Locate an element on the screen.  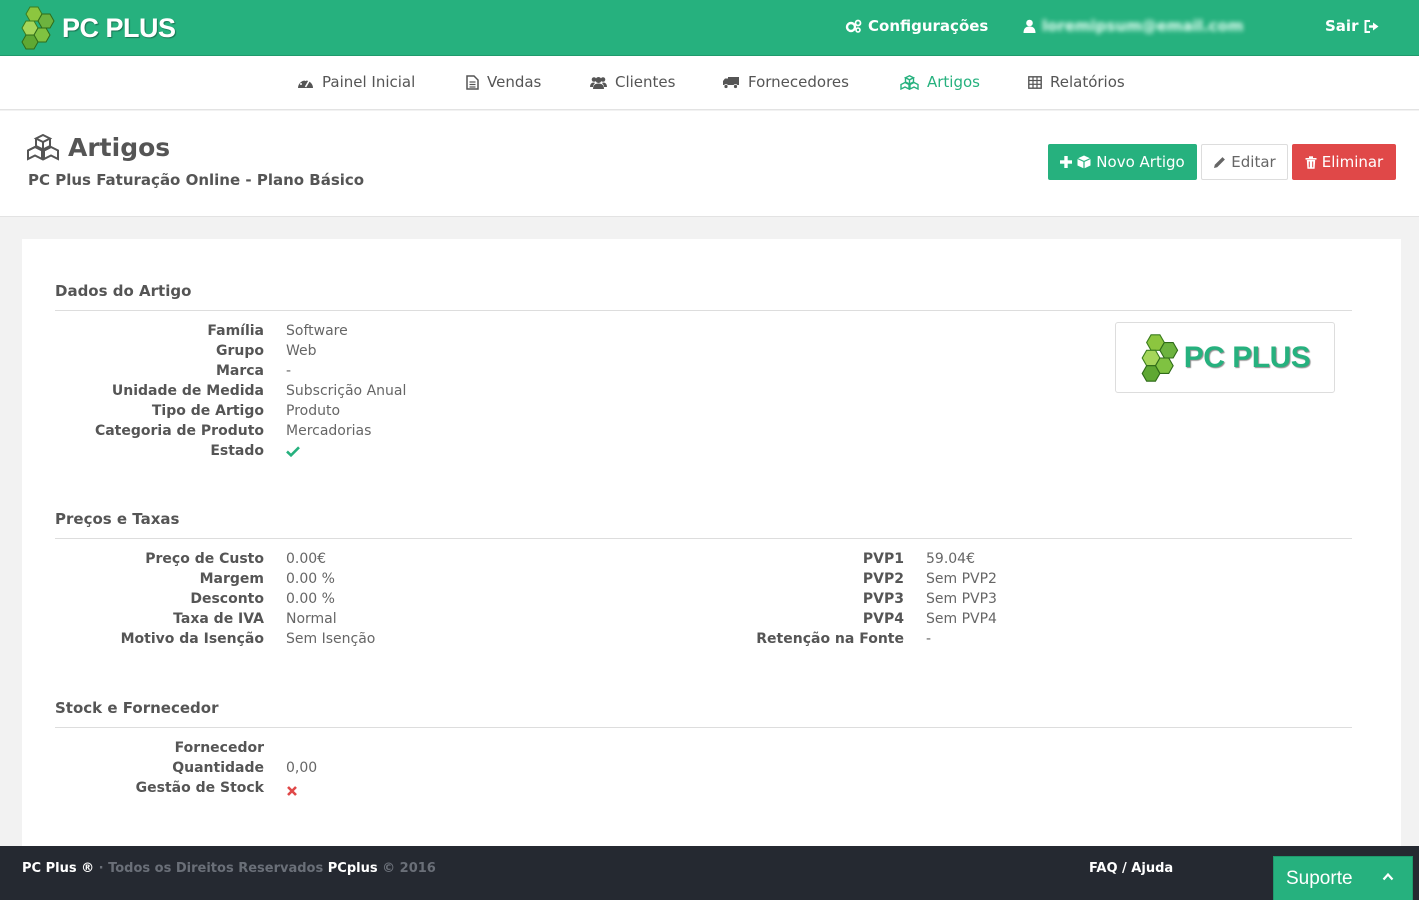
footer-brand: PC Plus ® is located at coordinates (58, 868).